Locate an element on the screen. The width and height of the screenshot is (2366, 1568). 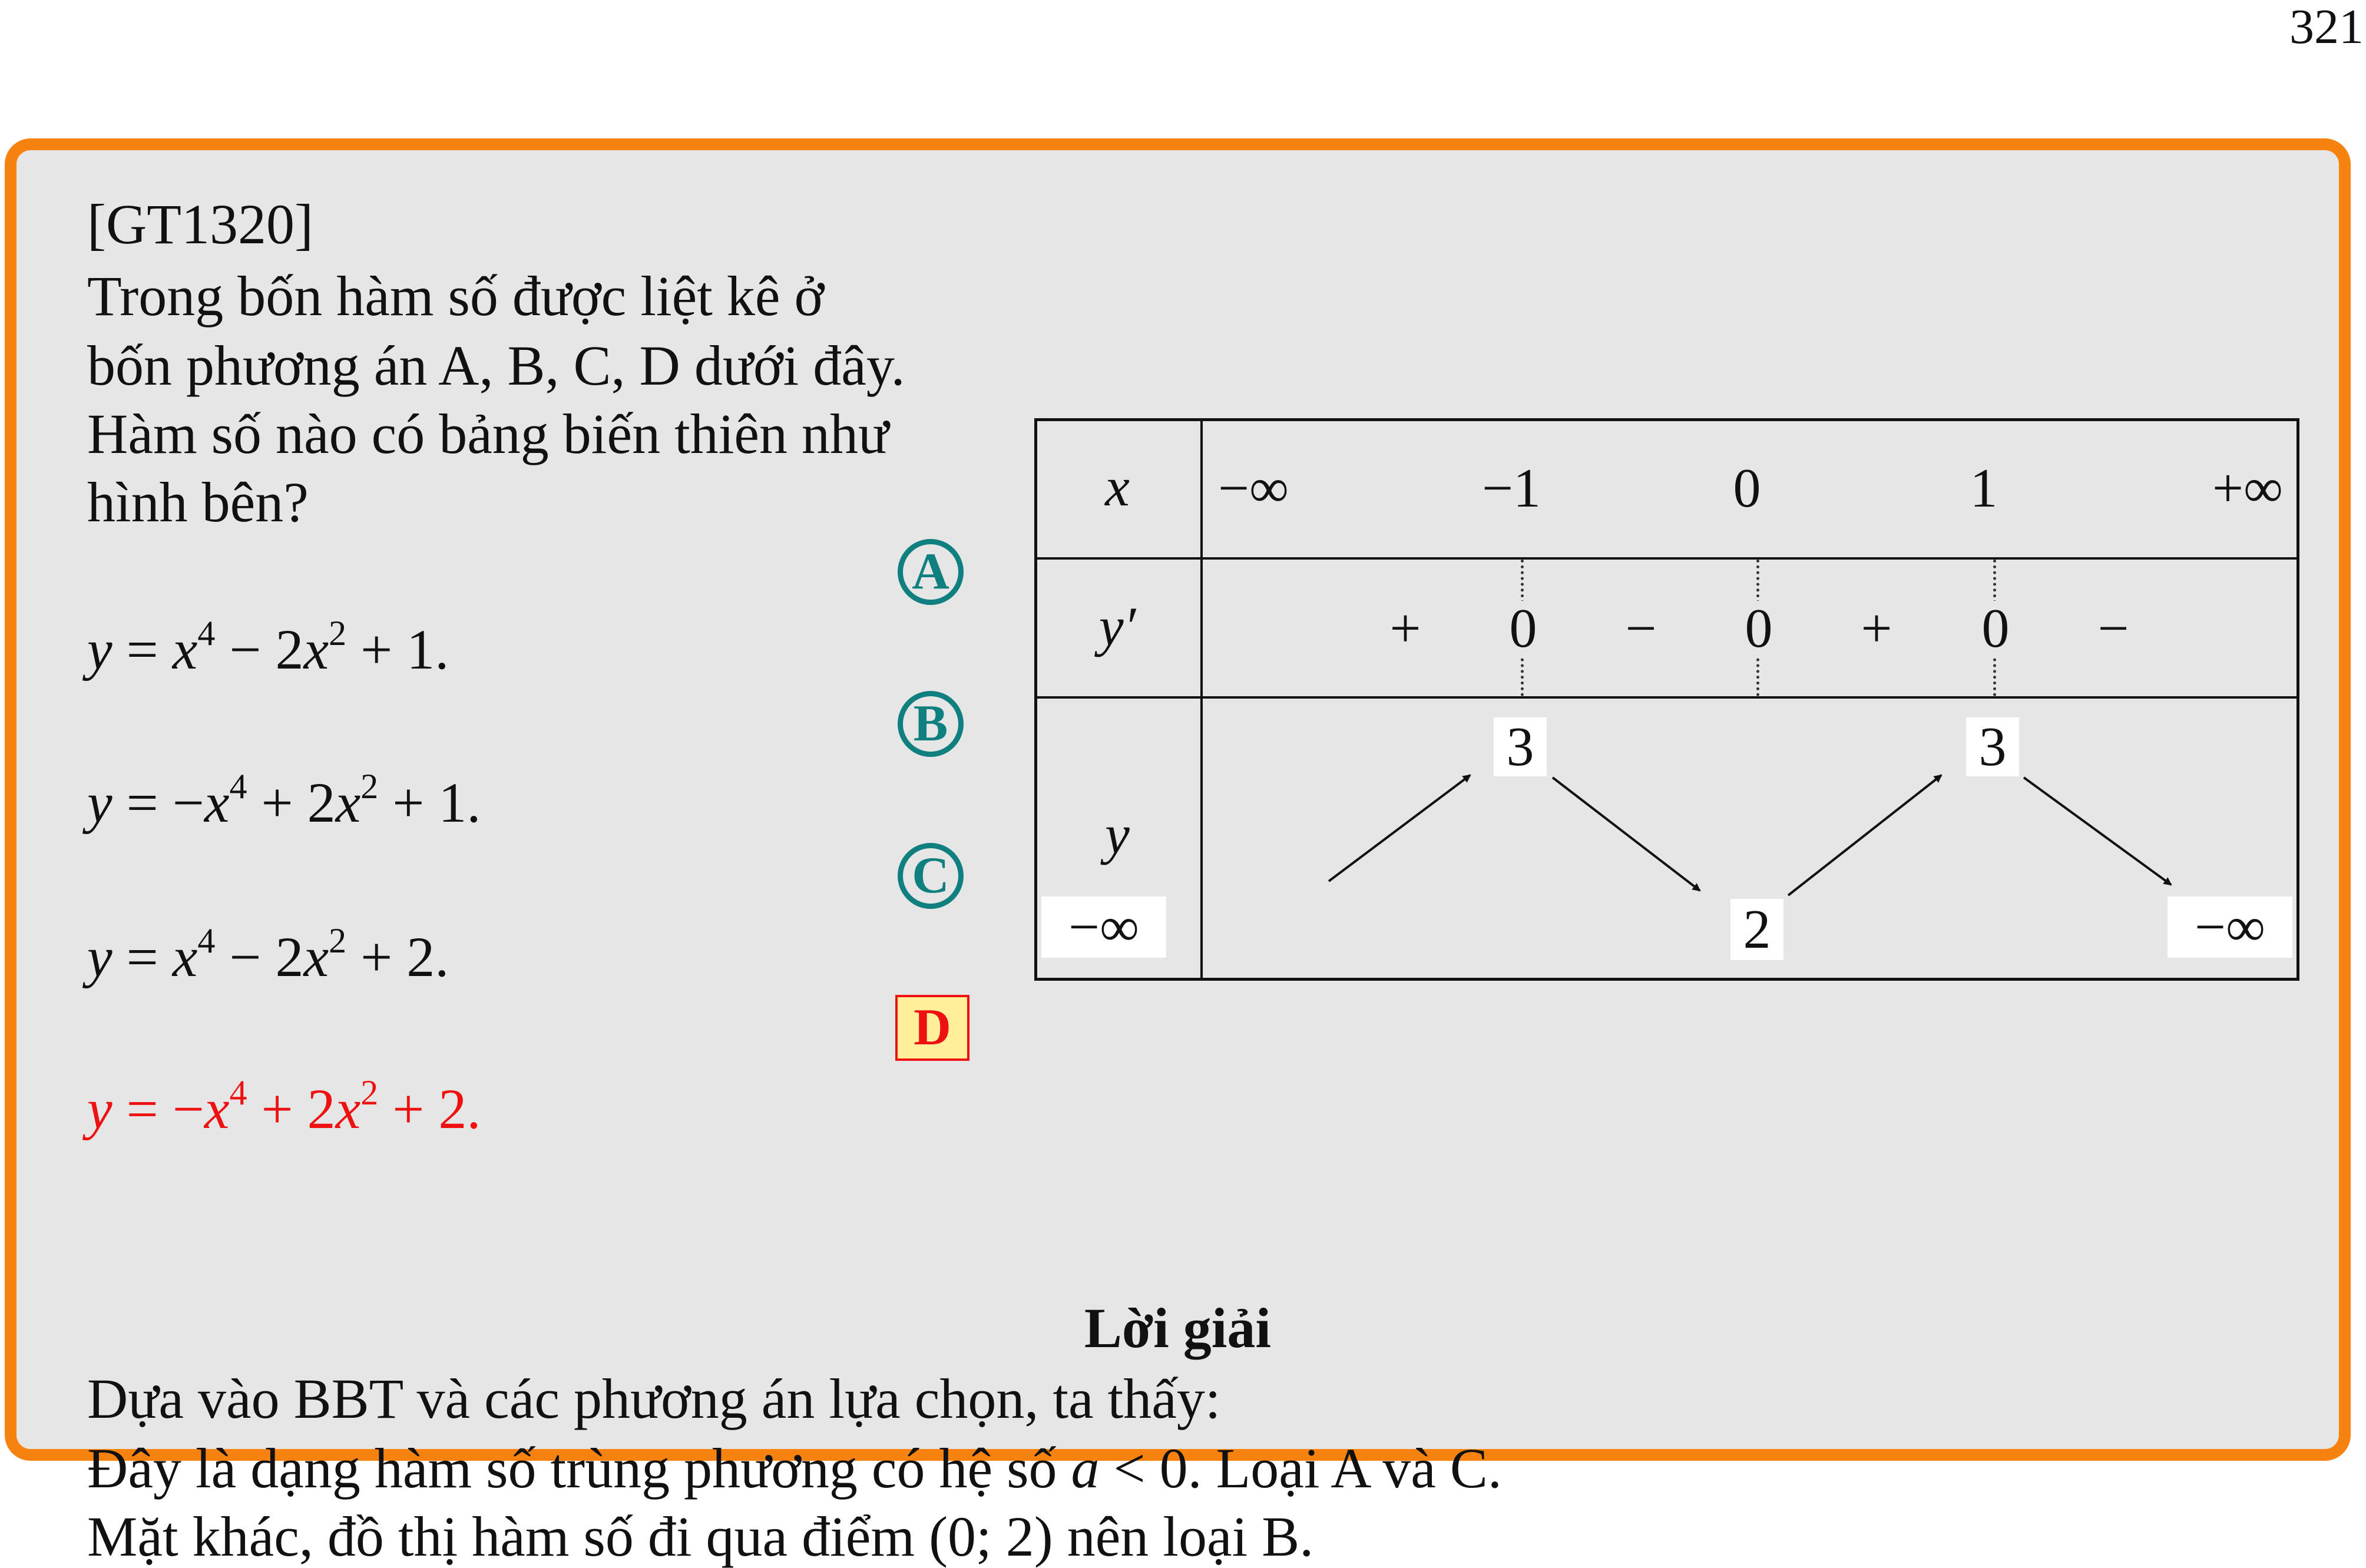
choice-label: A is located at coordinates (931, 572).